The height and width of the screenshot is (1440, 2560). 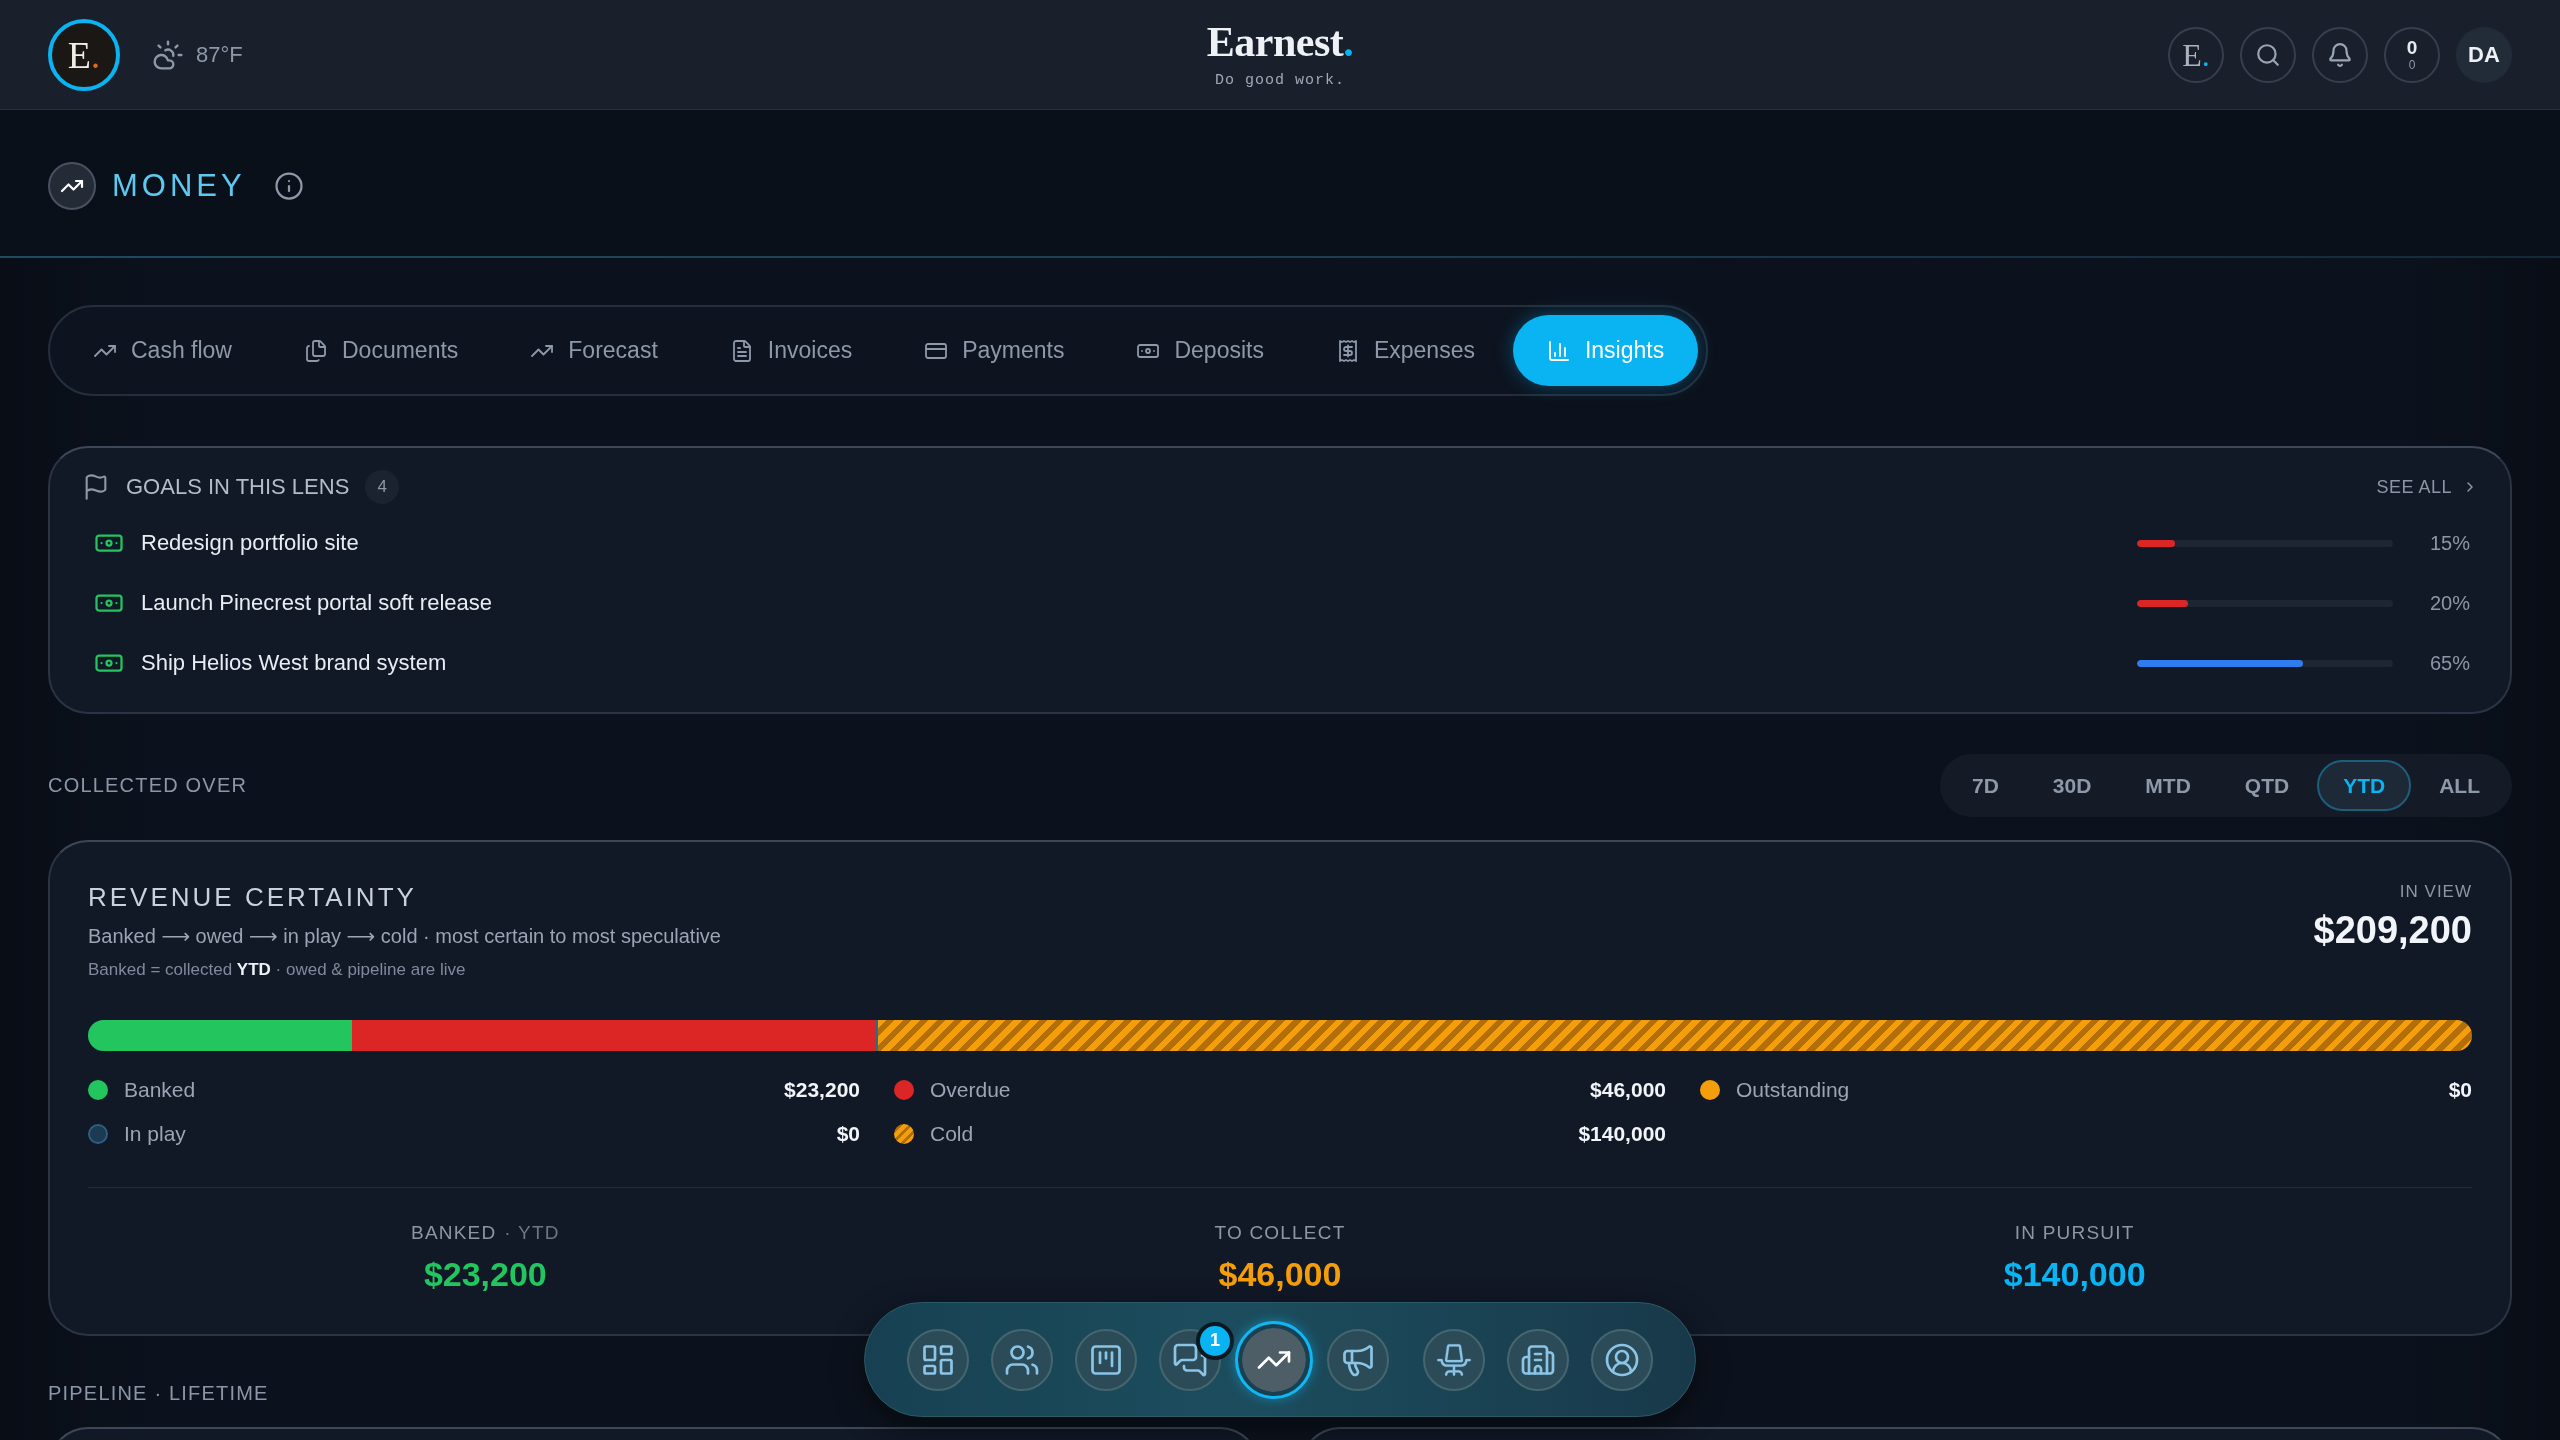 What do you see at coordinates (2072, 785) in the screenshot?
I see `period-tab: 30D` at bounding box center [2072, 785].